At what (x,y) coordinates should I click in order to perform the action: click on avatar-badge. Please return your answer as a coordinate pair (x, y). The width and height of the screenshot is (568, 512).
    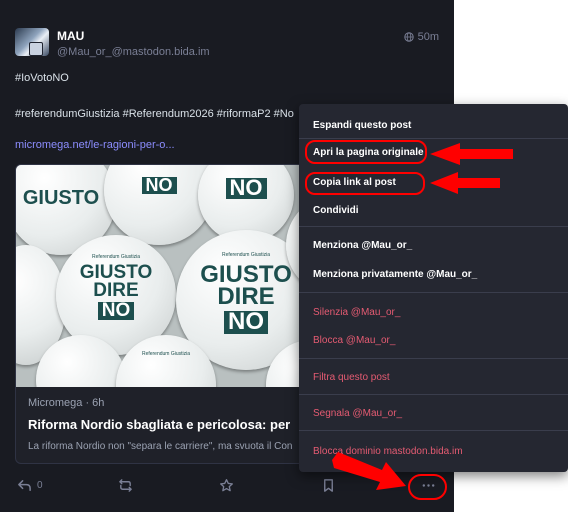
    Looking at the image, I should click on (36, 49).